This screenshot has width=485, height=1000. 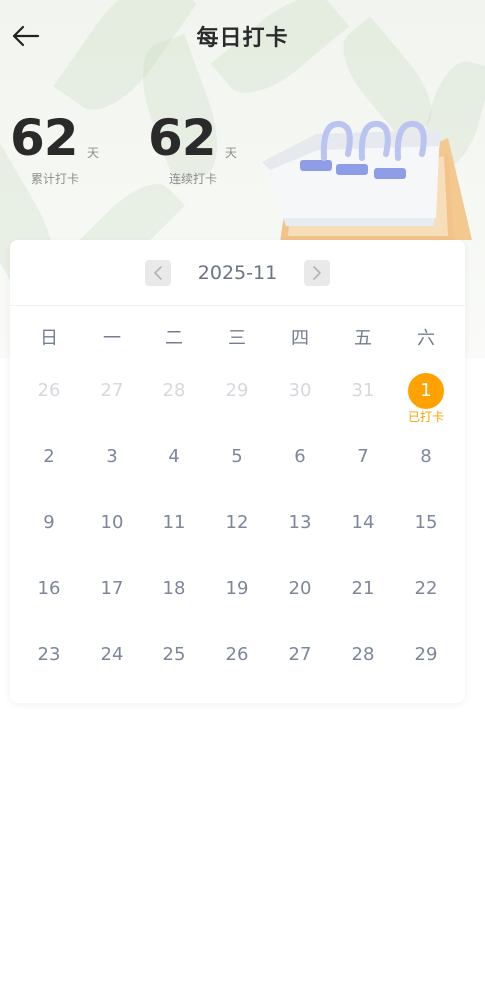 I want to click on day-number: 11, so click(x=174, y=522).